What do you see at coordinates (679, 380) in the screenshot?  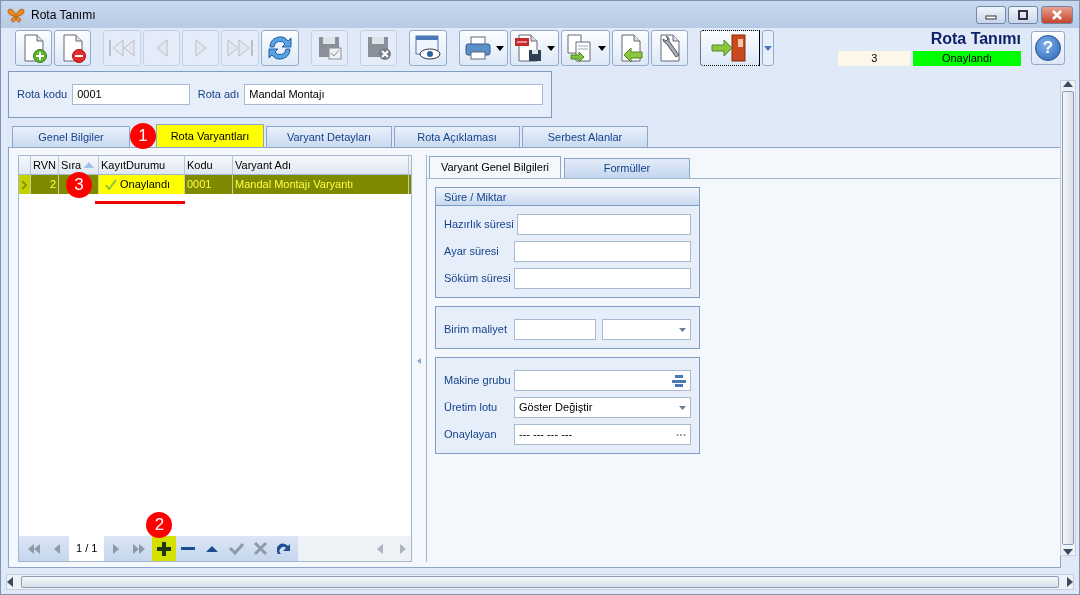 I see `hierarchy-icon` at bounding box center [679, 380].